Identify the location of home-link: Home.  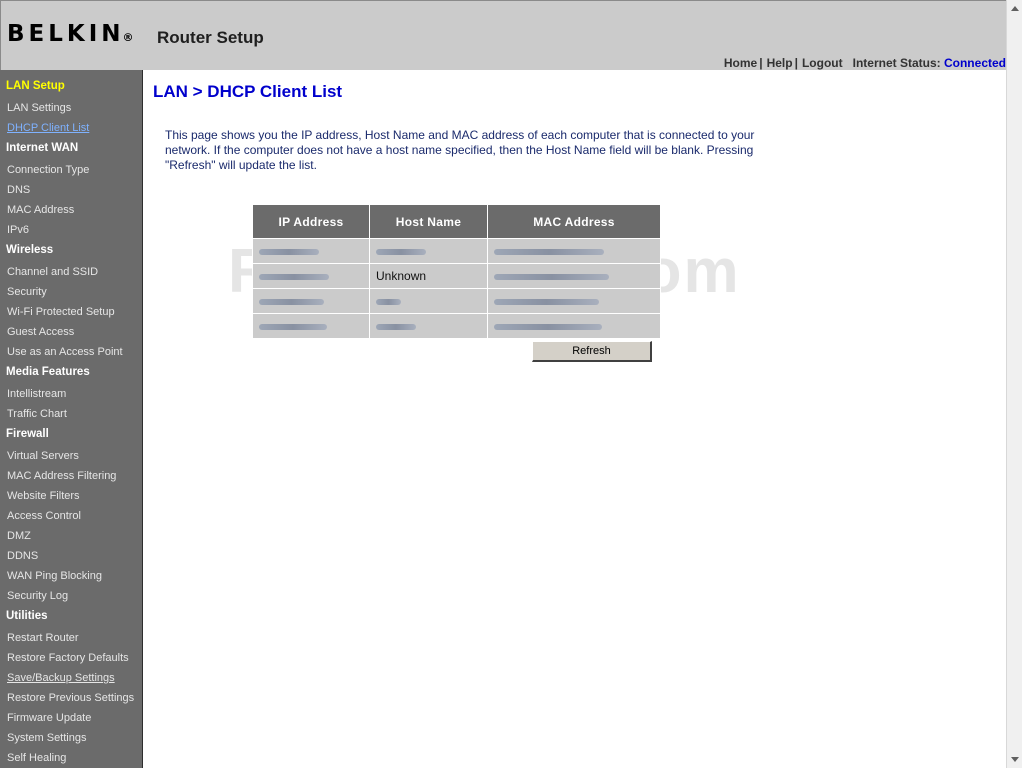
(740, 63).